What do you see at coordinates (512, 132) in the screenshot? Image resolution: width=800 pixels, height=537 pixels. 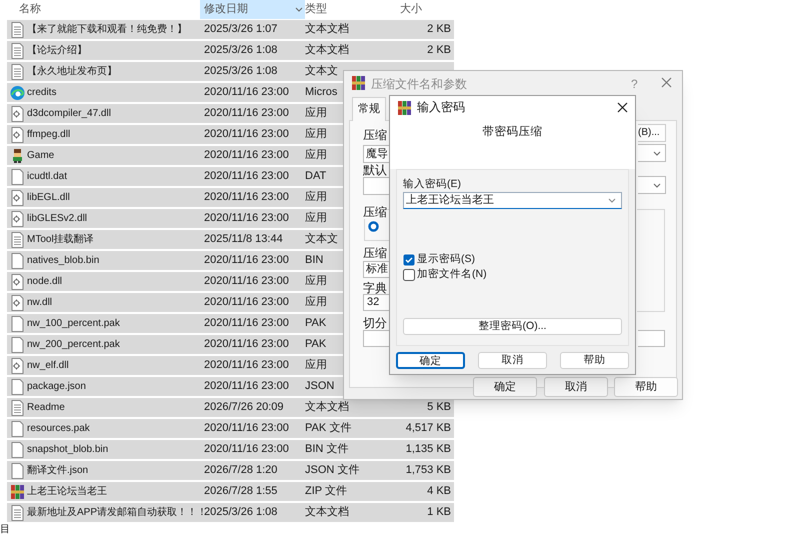 I see `dialog-subtitle: 带密码压缩` at bounding box center [512, 132].